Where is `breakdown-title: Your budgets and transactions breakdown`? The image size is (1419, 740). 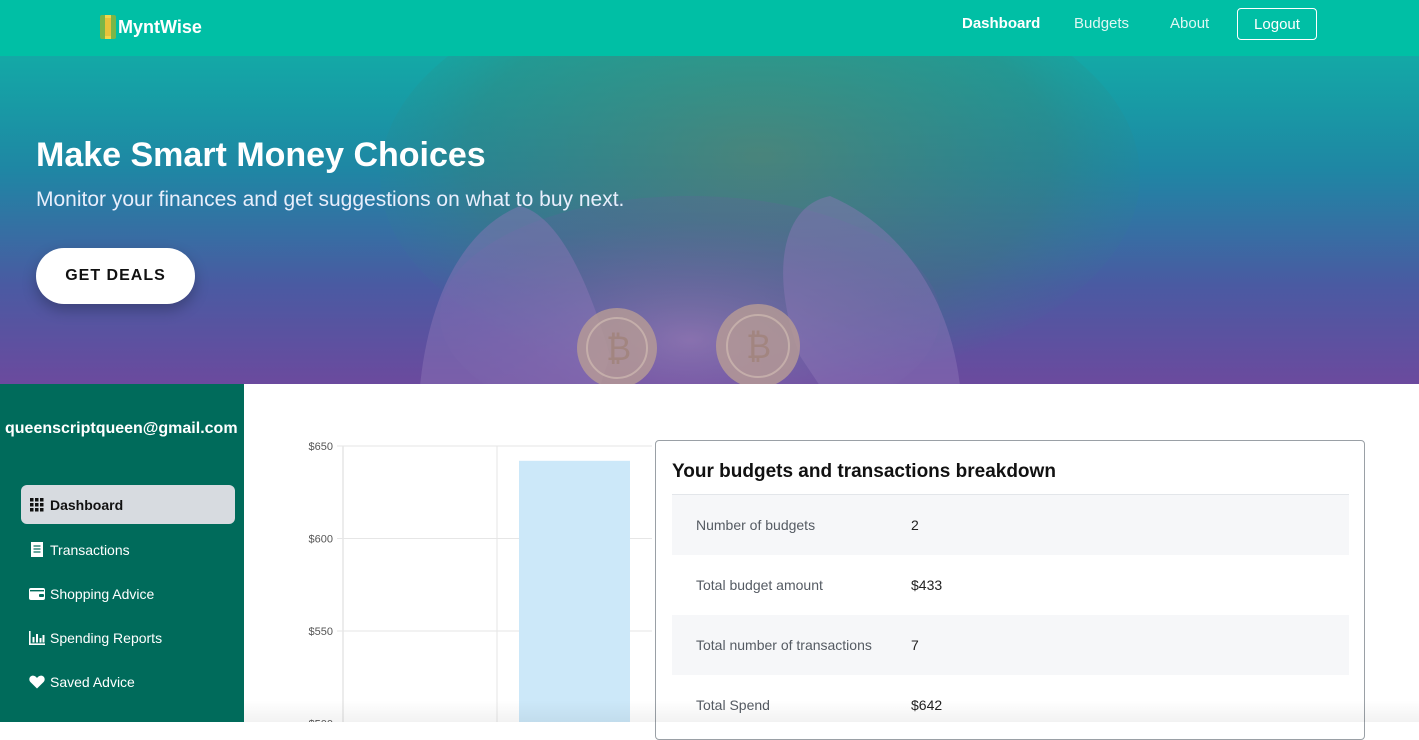
breakdown-title: Your budgets and transactions breakdown is located at coordinates (864, 471).